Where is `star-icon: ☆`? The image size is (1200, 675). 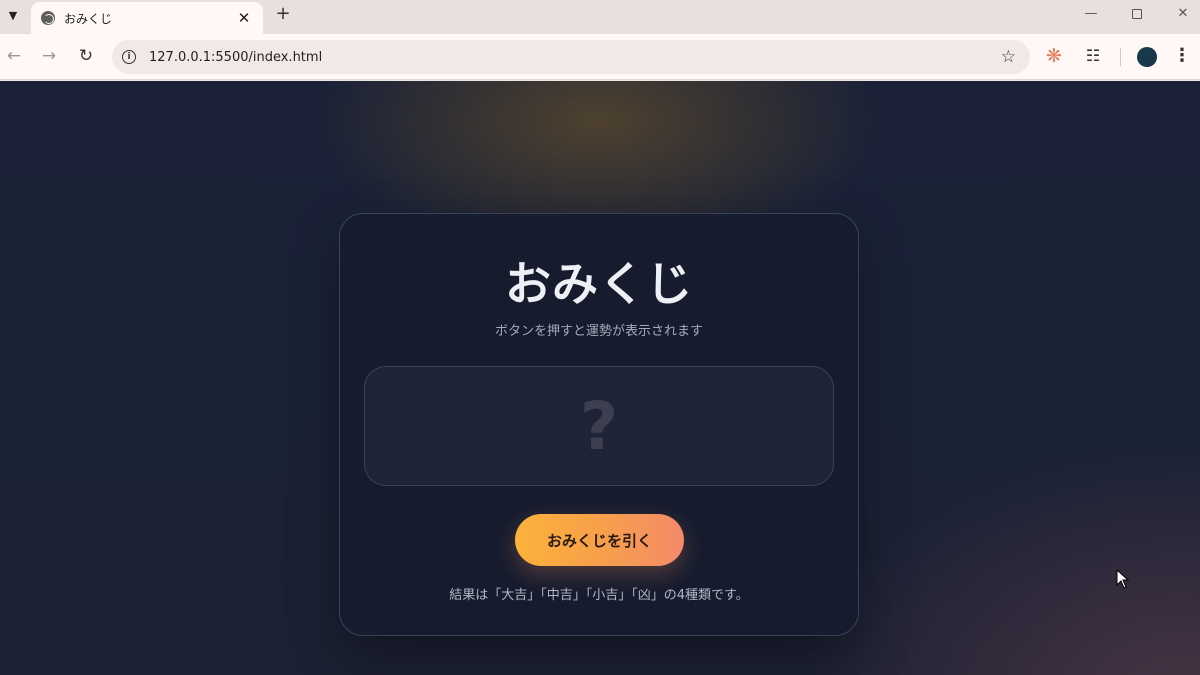
star-icon: ☆ is located at coordinates (1008, 57).